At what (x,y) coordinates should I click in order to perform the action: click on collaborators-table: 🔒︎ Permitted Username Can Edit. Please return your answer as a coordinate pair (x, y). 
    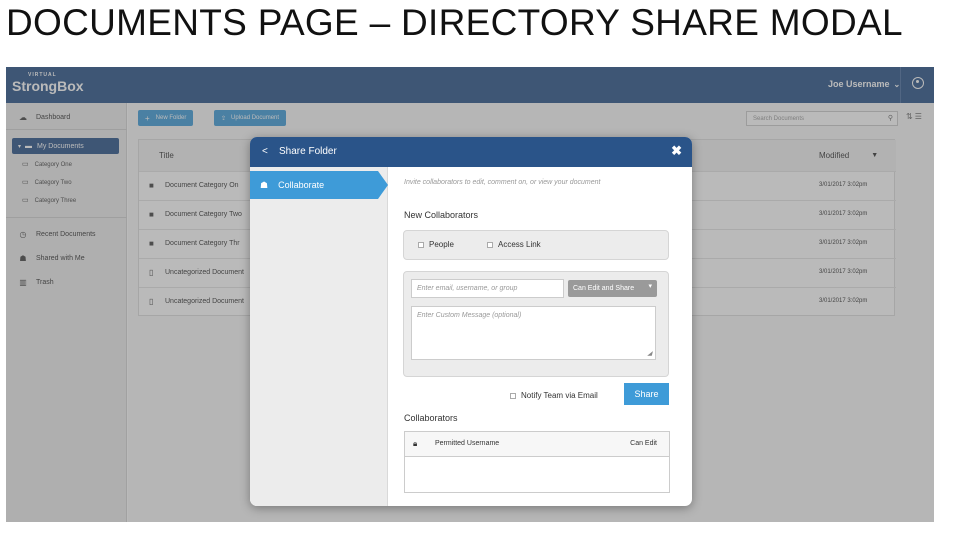
    Looking at the image, I should click on (537, 462).